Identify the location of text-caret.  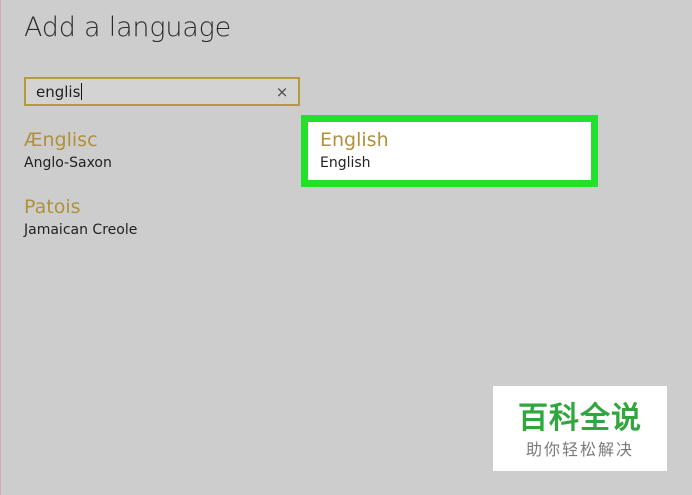
(82, 91).